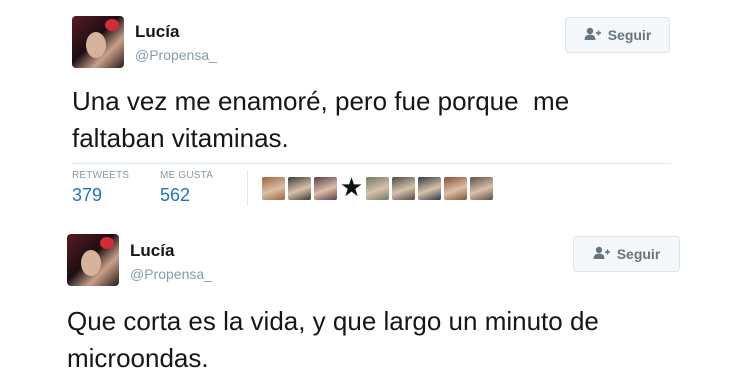 This screenshot has height=387, width=743. I want to click on divider, so click(371, 163).